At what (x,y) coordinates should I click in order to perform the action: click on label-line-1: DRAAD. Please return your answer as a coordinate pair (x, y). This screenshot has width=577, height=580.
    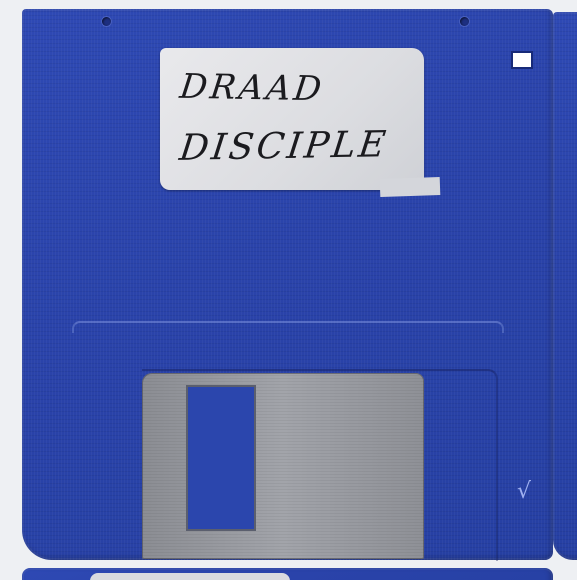
    Looking at the image, I should click on (252, 88).